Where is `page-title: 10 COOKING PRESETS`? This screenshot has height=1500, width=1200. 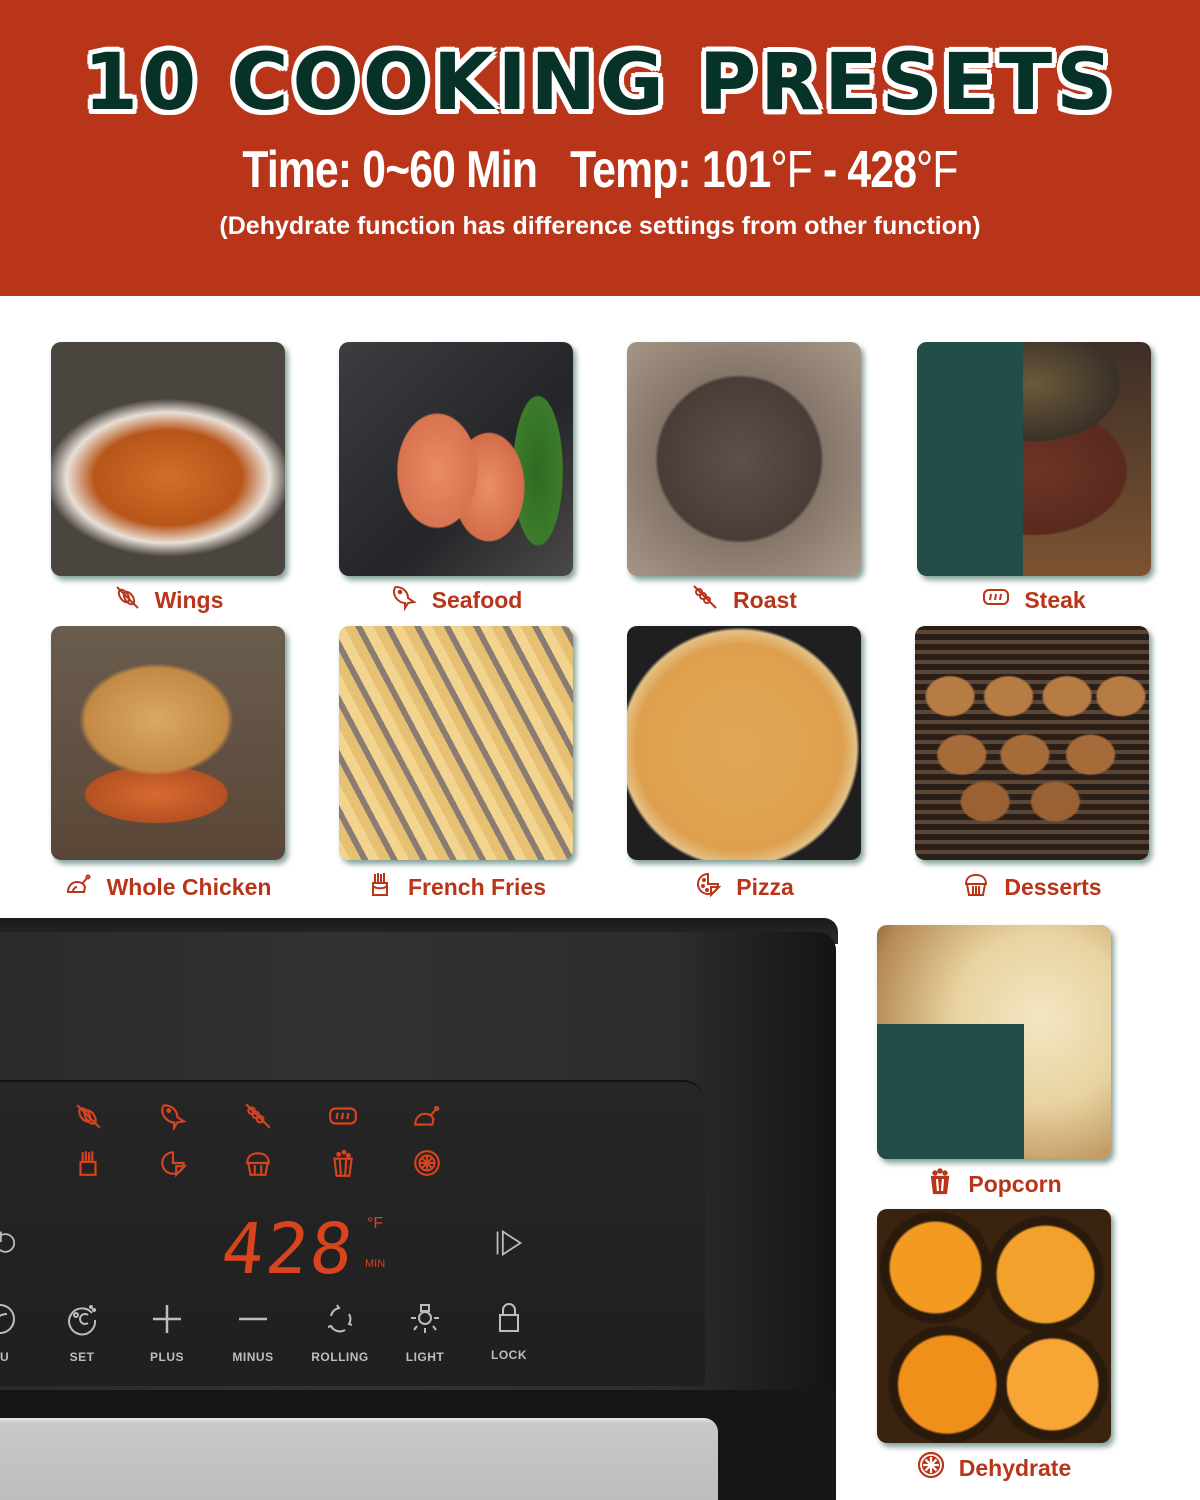 page-title: 10 COOKING PRESETS is located at coordinates (600, 83).